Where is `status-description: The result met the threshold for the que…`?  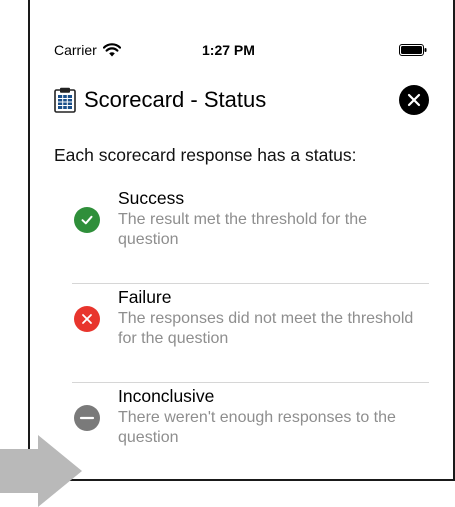
status-description: The result met the threshold for the que… is located at coordinates (243, 229).